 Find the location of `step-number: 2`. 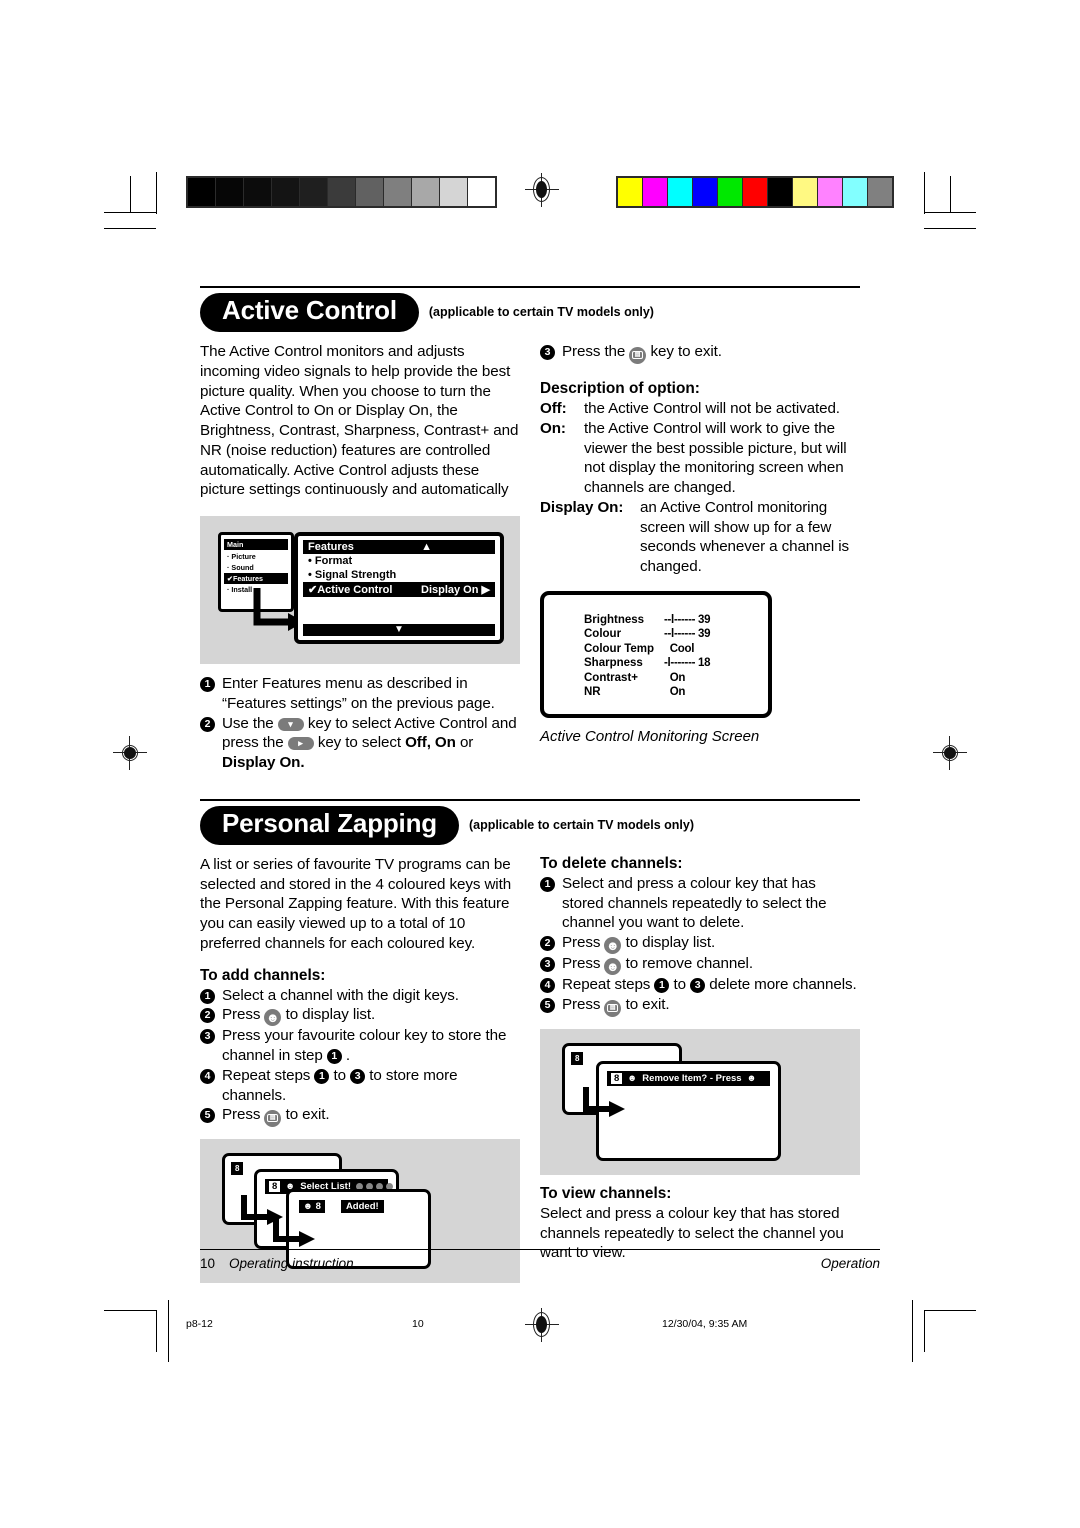

step-number: 2 is located at coordinates (547, 943).